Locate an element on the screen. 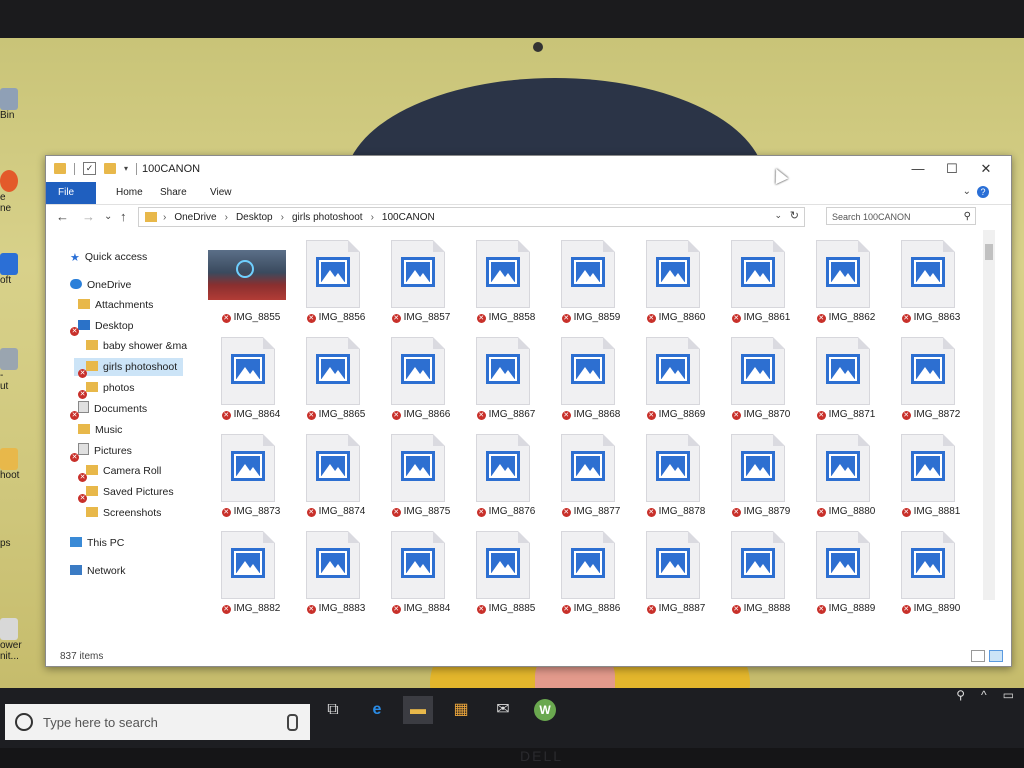 The height and width of the screenshot is (768, 1024). vertical-scrollbar is located at coordinates (989, 415).